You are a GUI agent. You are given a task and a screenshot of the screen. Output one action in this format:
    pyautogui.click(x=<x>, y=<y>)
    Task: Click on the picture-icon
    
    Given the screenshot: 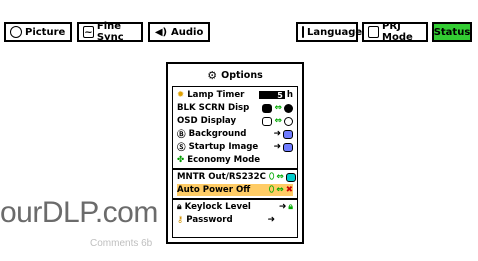 What is the action you would take?
    pyautogui.click(x=16, y=32)
    